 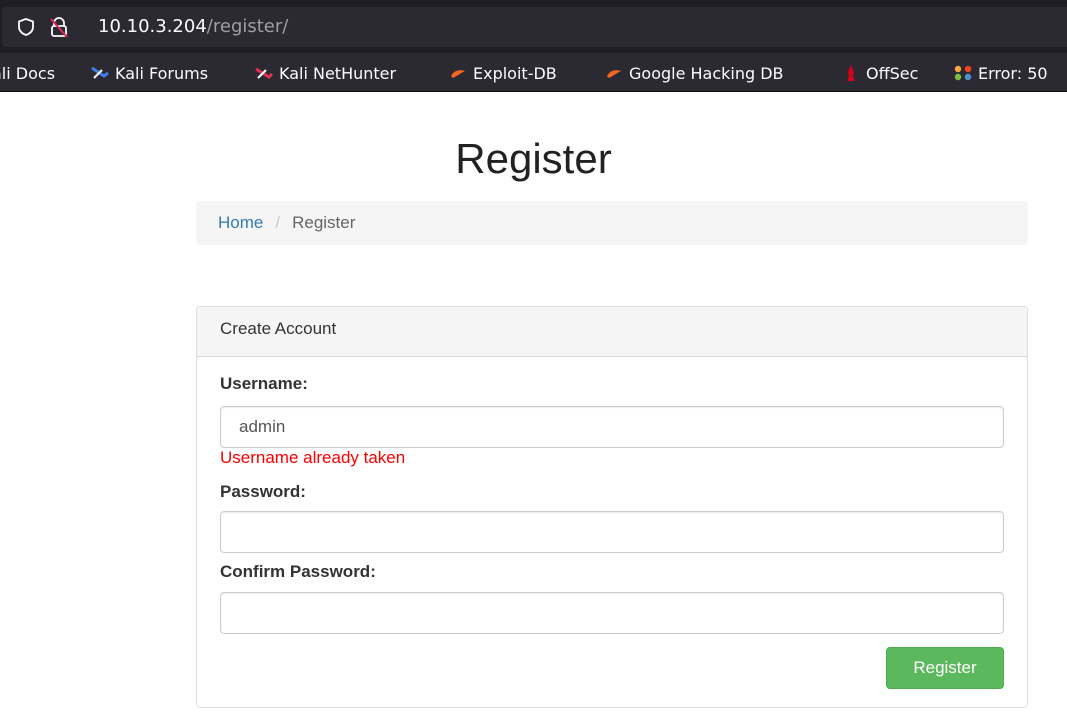 I want to click on page-title: Register, so click(x=533, y=158).